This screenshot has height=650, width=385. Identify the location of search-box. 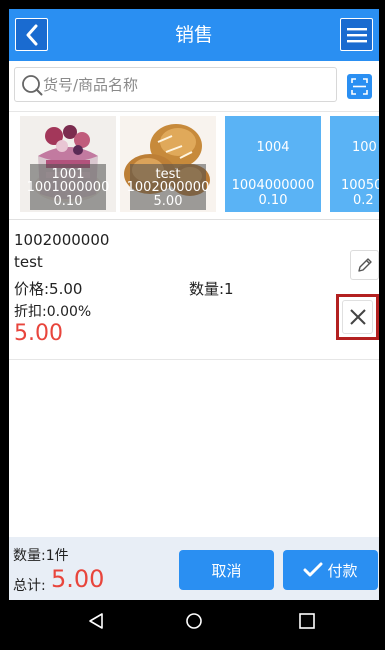
(175, 84).